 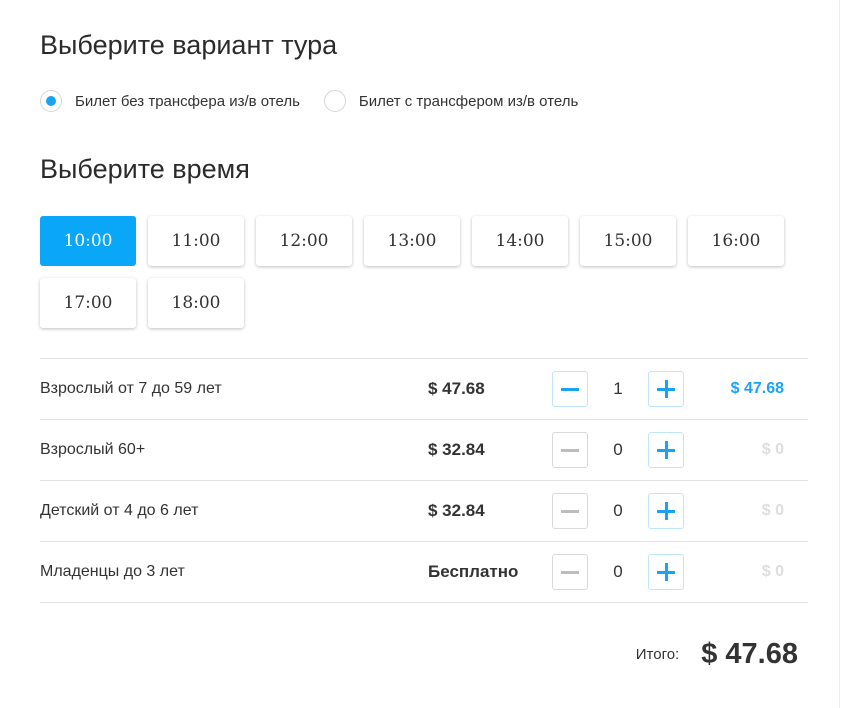 What do you see at coordinates (618, 388) in the screenshot?
I see `ticket-quantity: 1` at bounding box center [618, 388].